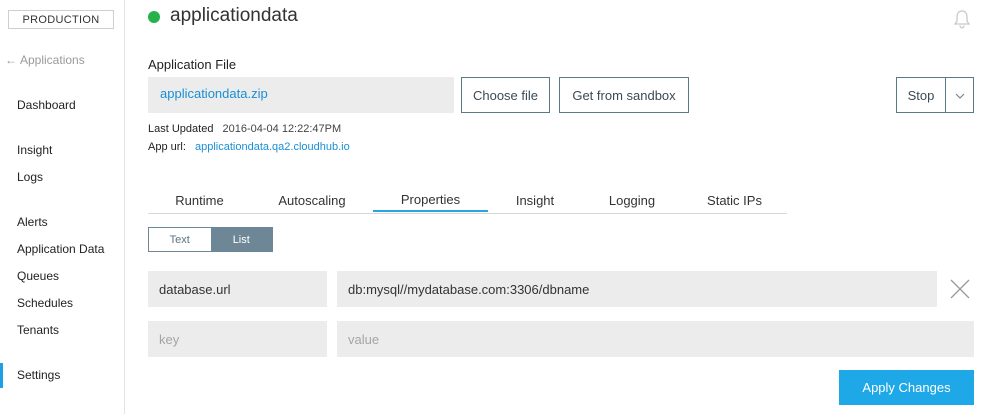 This screenshot has width=981, height=414. I want to click on text-view-option: Text, so click(180, 239).